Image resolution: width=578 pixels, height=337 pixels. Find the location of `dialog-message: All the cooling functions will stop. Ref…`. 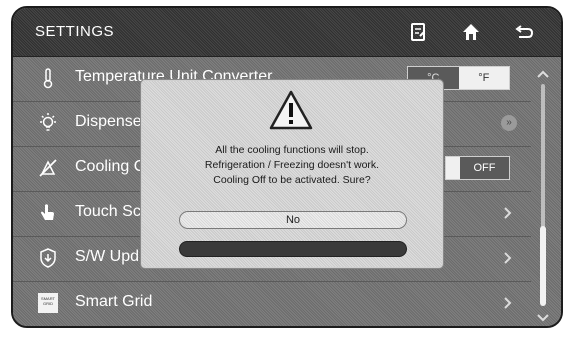

dialog-message: All the cooling functions will stop. Ref… is located at coordinates (292, 165).